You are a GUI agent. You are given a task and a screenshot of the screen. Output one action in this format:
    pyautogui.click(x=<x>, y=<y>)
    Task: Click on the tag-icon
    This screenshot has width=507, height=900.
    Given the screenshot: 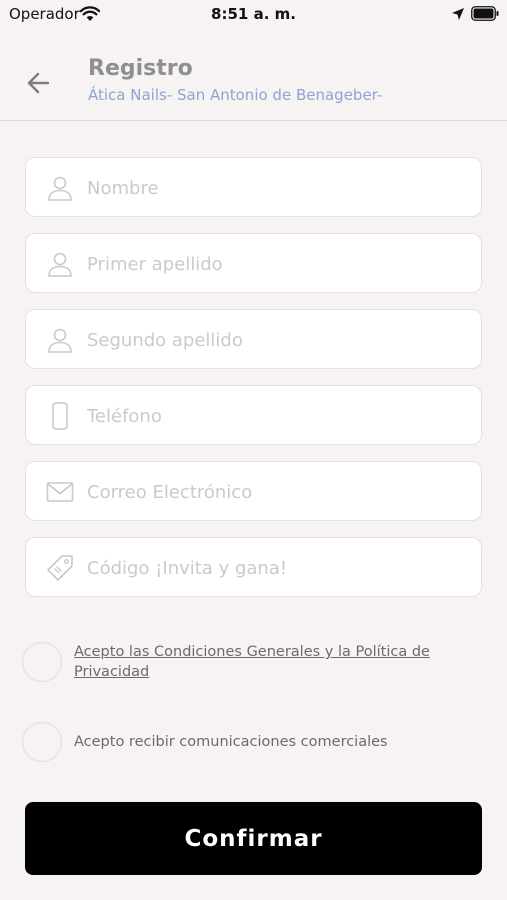 What is the action you would take?
    pyautogui.click(x=60, y=568)
    